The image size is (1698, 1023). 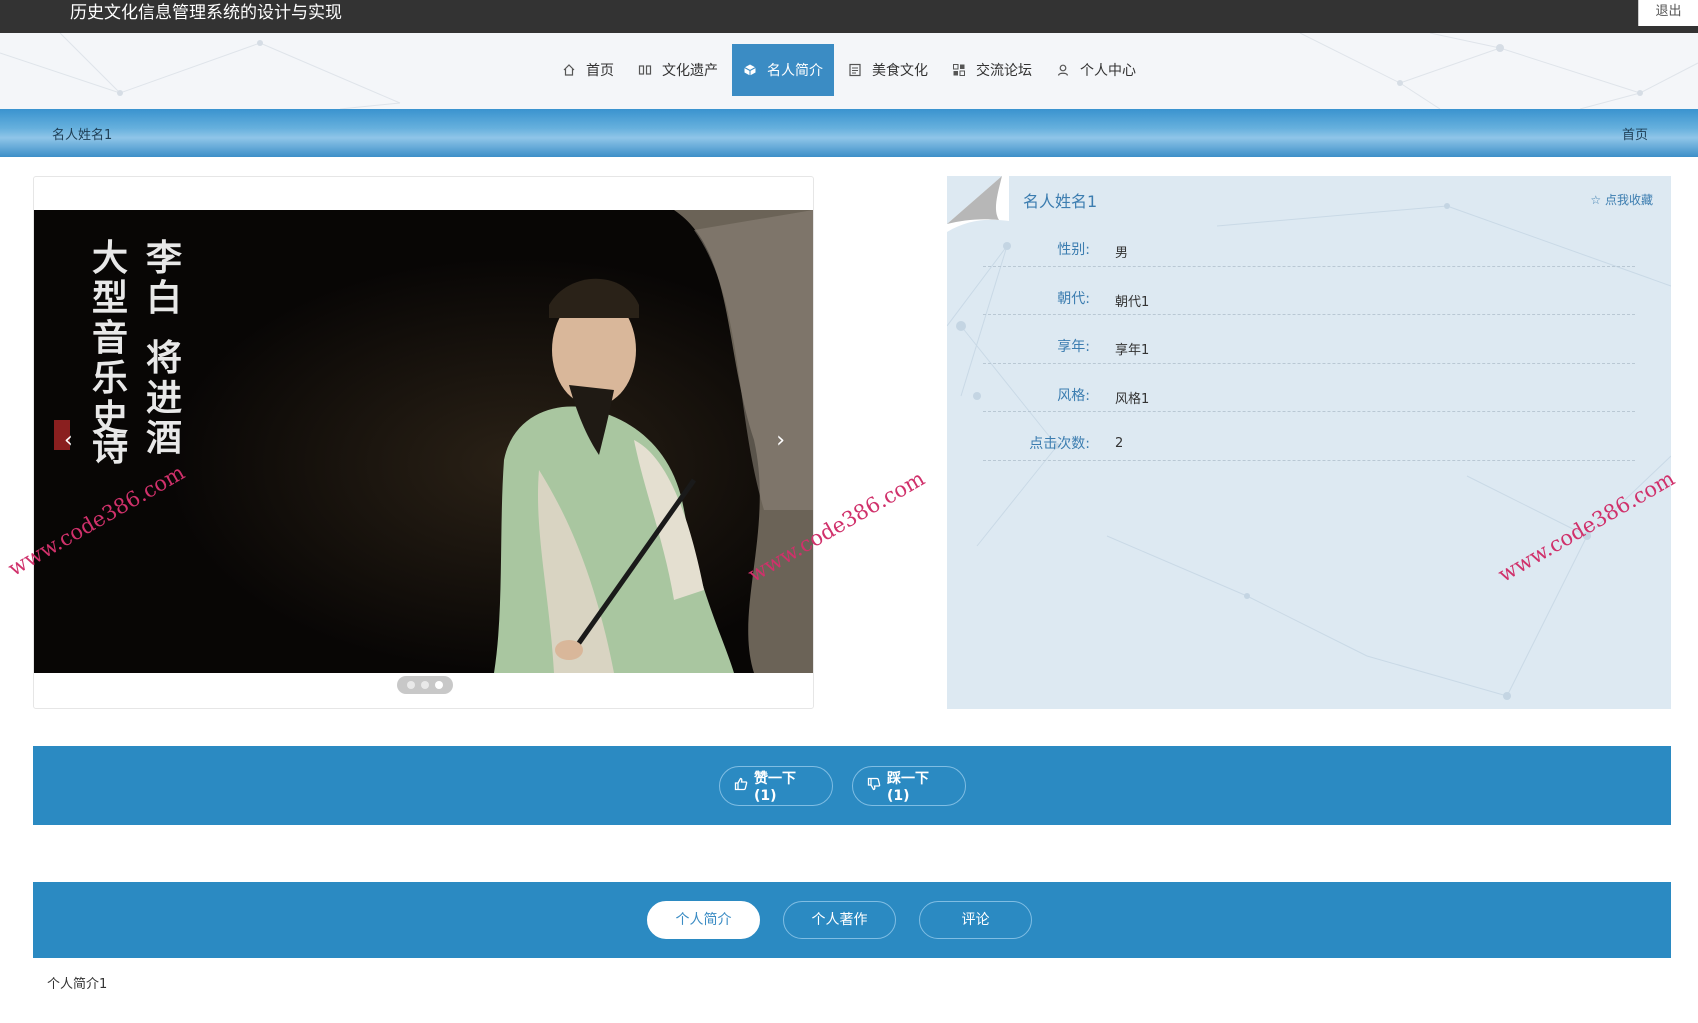 What do you see at coordinates (77, 984) in the screenshot?
I see `tab-content-text: 个人简介1` at bounding box center [77, 984].